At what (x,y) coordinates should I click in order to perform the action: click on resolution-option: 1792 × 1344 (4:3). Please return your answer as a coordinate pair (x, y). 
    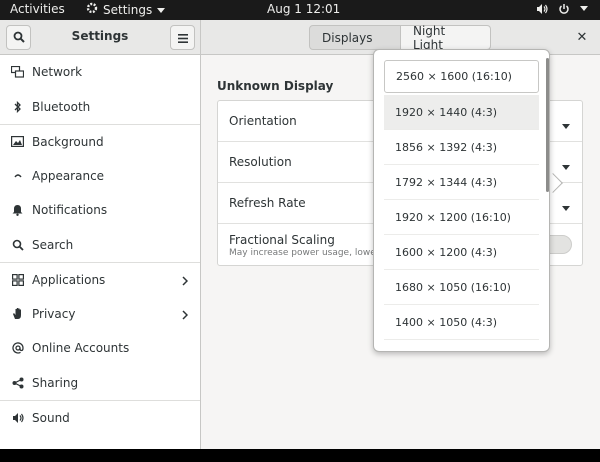
    Looking at the image, I should click on (461, 182).